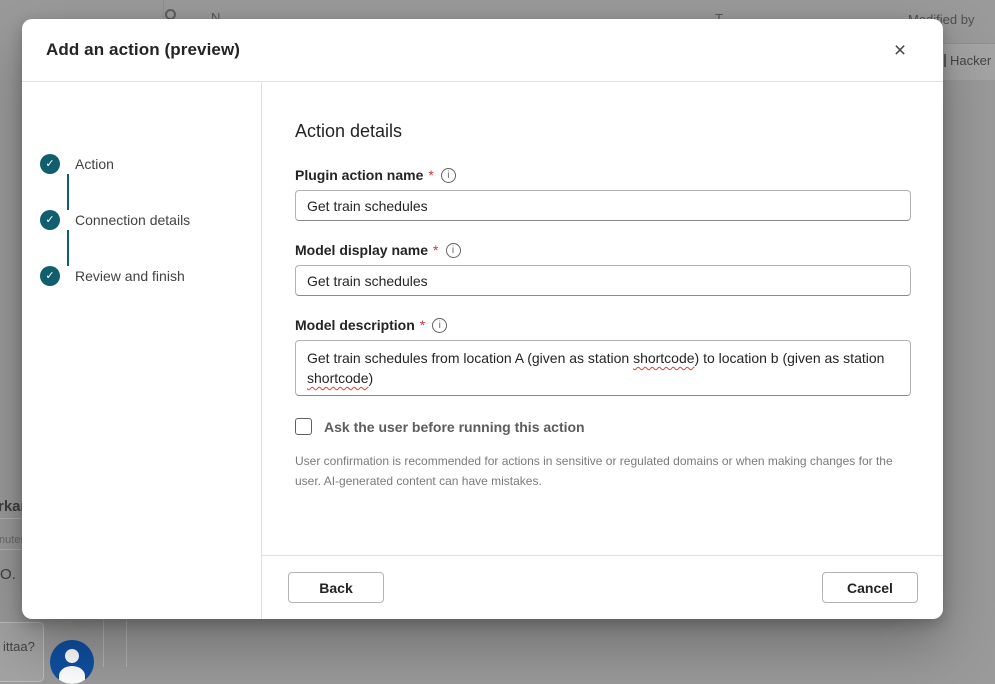 The width and height of the screenshot is (995, 684). What do you see at coordinates (454, 426) in the screenshot?
I see `ask-user-checkbox-label: Ask the user before running this action` at bounding box center [454, 426].